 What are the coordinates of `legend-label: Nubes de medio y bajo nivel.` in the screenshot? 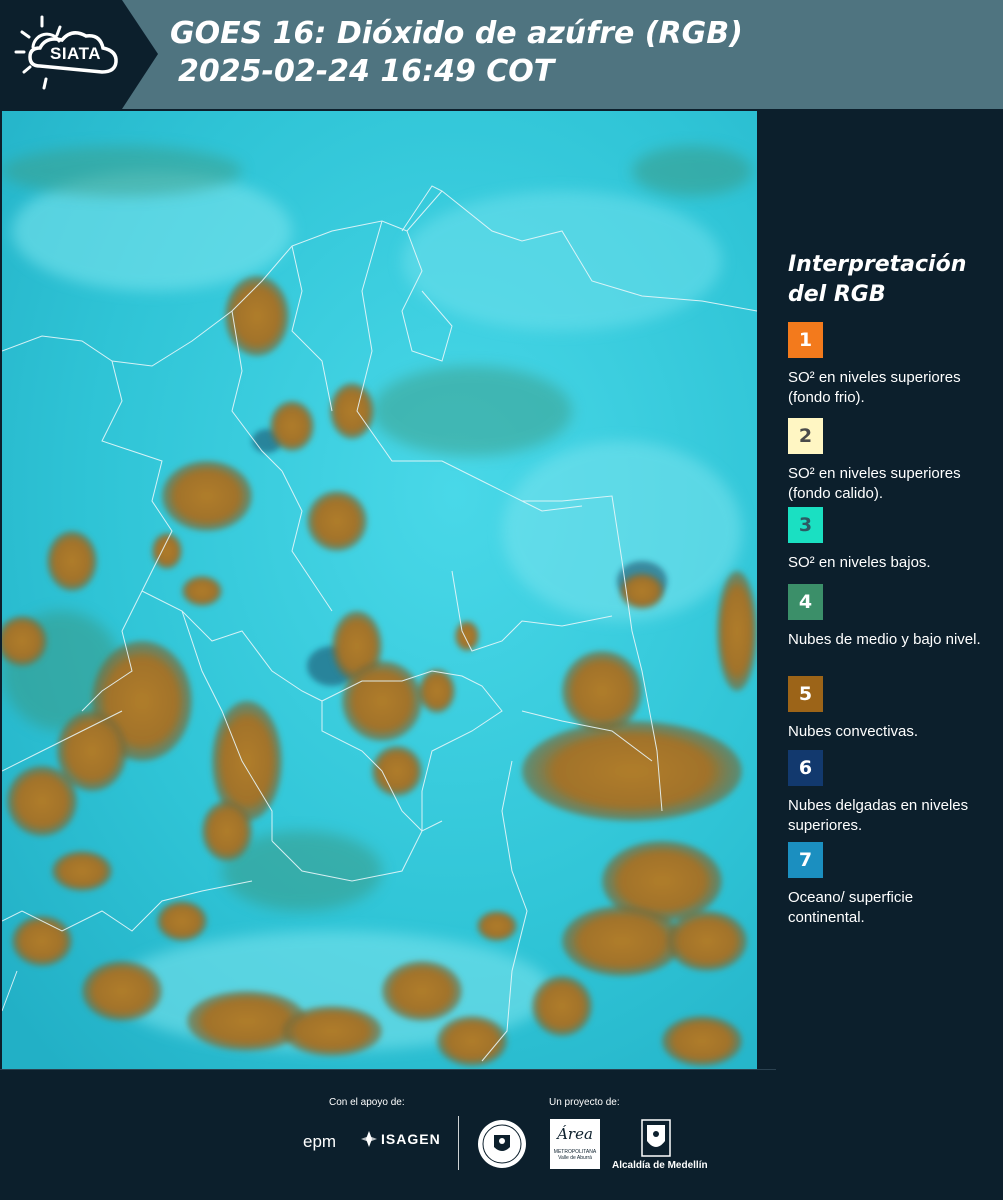 It's located at (884, 639).